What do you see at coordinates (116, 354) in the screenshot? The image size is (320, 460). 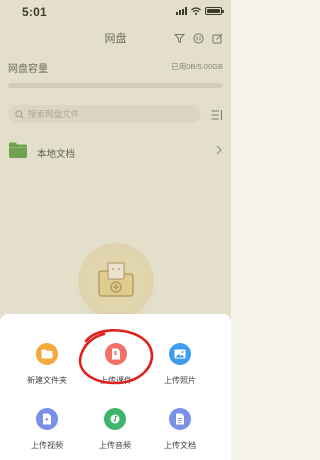 I see `courseware-icon` at bounding box center [116, 354].